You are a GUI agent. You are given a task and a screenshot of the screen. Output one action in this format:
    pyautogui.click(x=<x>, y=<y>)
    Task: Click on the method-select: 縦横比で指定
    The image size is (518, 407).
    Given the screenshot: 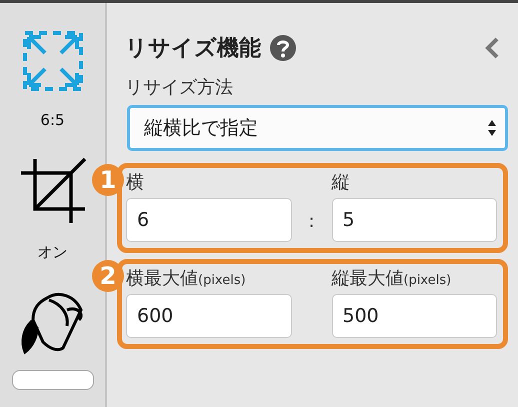 What is the action you would take?
    pyautogui.click(x=317, y=128)
    